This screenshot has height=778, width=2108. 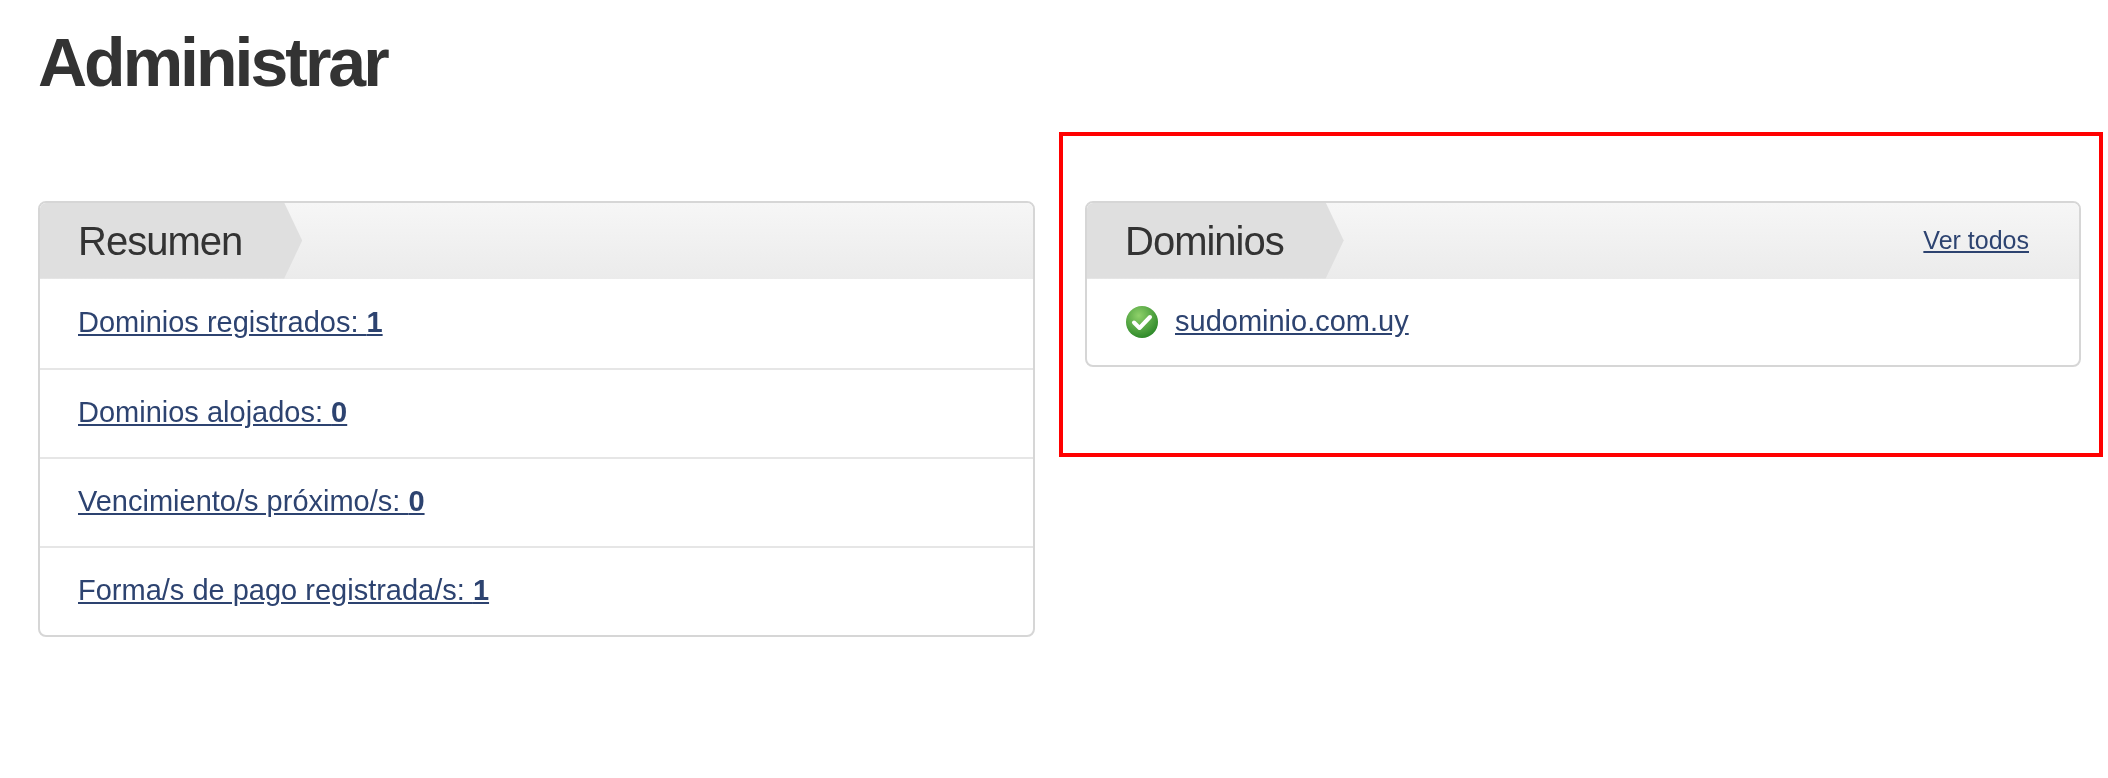 I want to click on summary-link: Dominios registrados: 1, so click(x=230, y=323).